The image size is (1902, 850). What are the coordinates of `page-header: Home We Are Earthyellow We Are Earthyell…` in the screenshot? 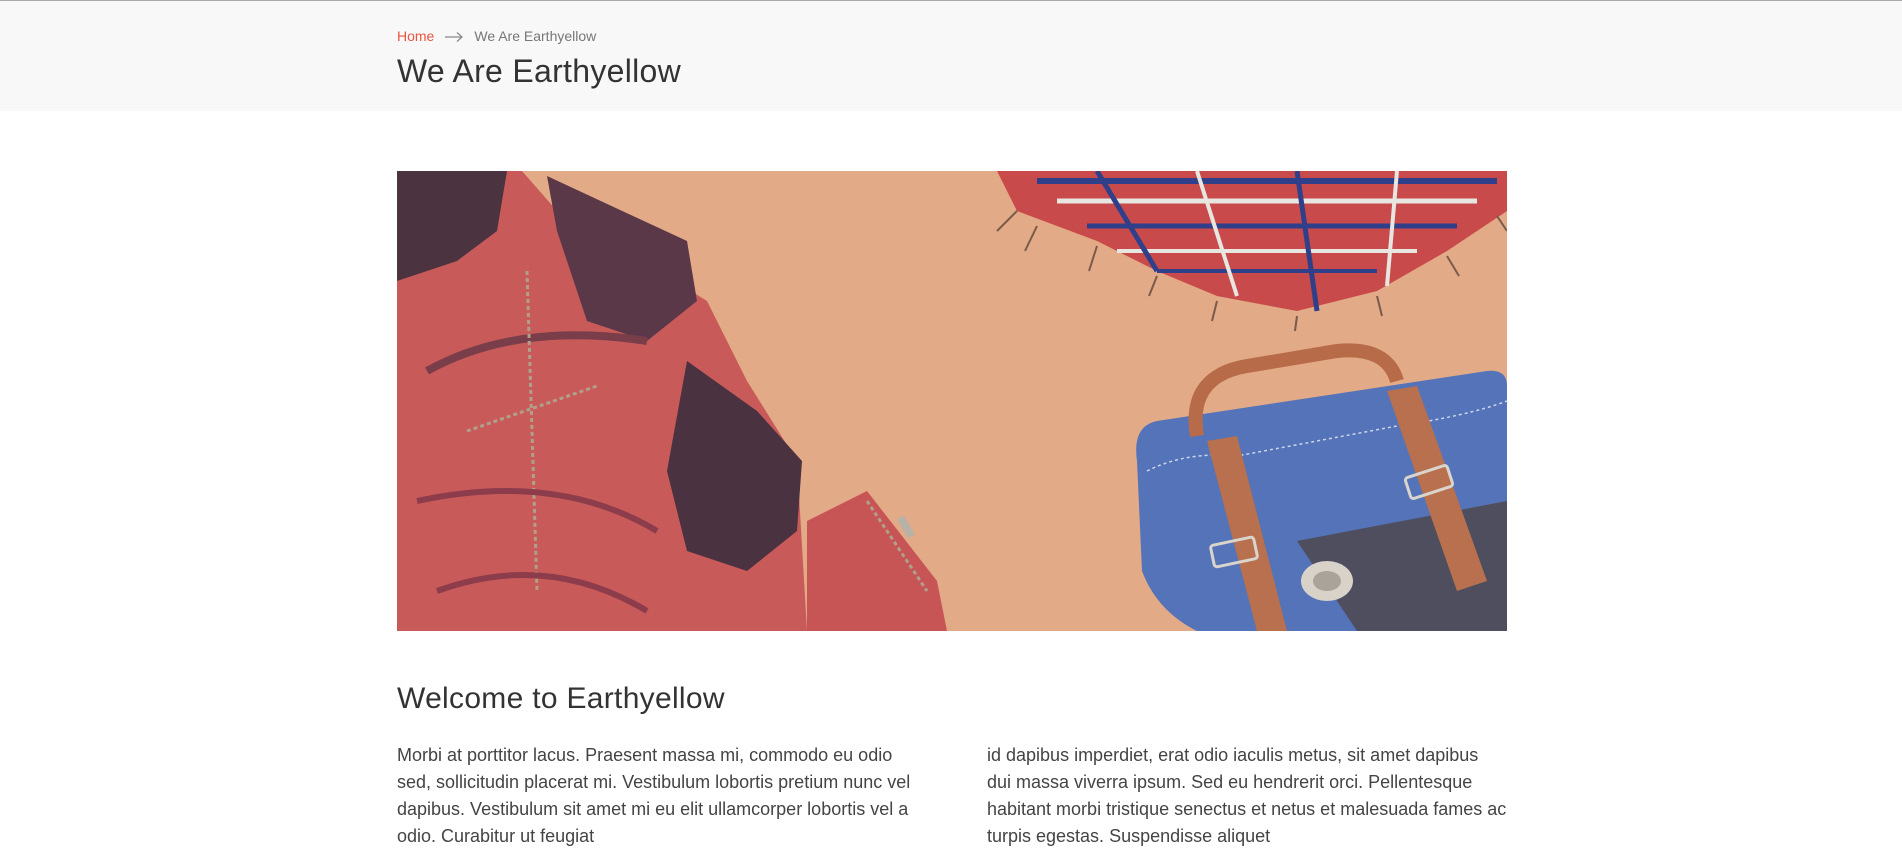 It's located at (951, 56).